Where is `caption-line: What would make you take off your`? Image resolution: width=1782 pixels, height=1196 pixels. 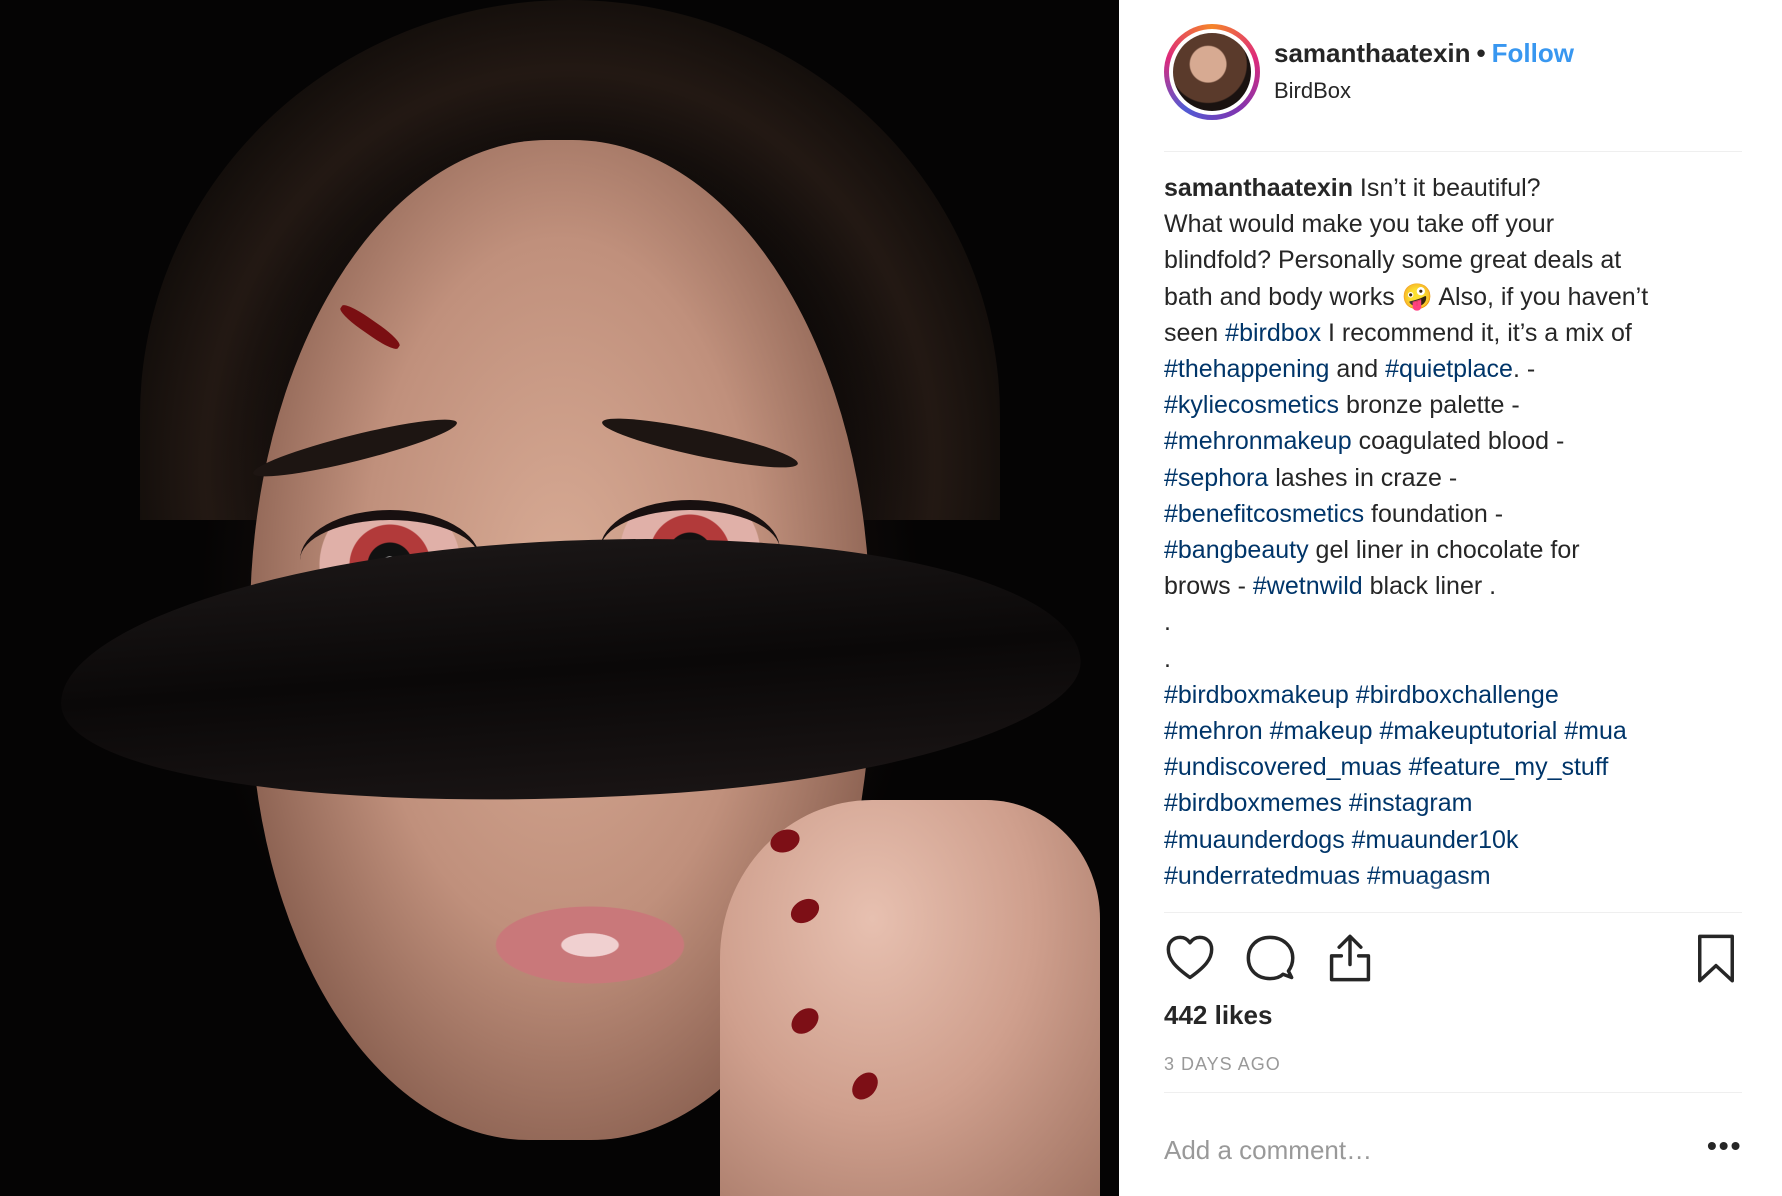
caption-line: What would make you take off your is located at coordinates (1453, 224).